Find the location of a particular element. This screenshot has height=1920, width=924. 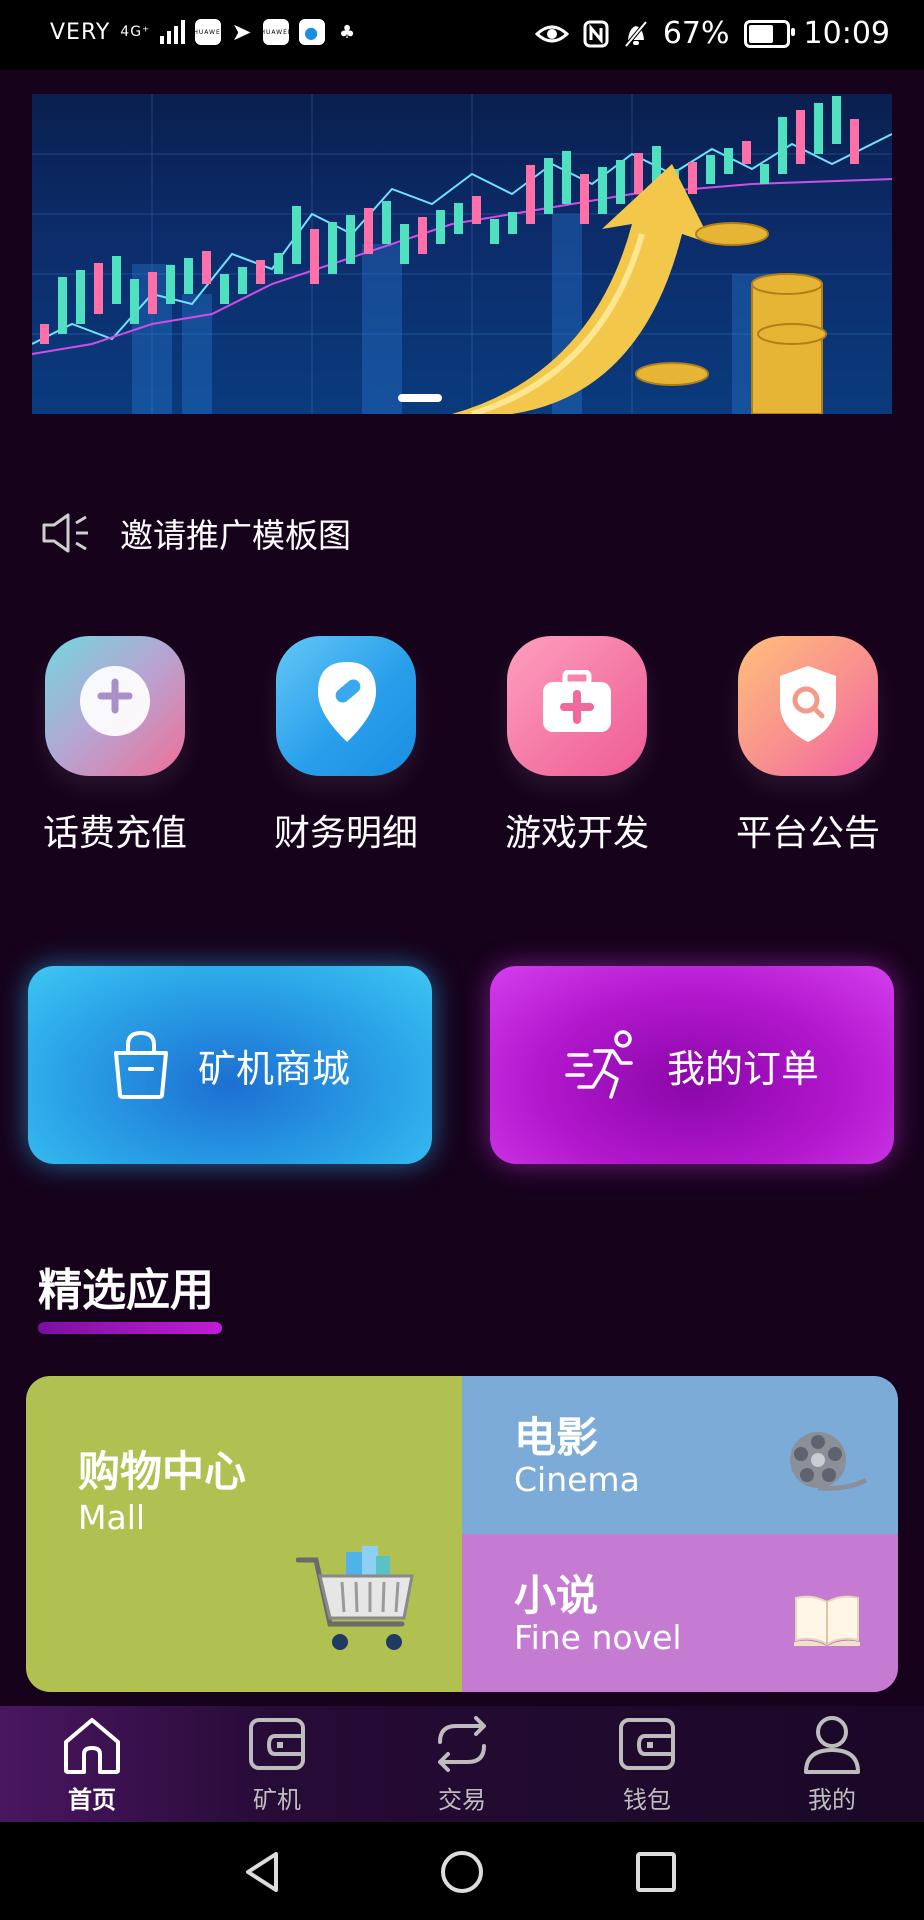

nav-label: 首页 is located at coordinates (92, 1800).